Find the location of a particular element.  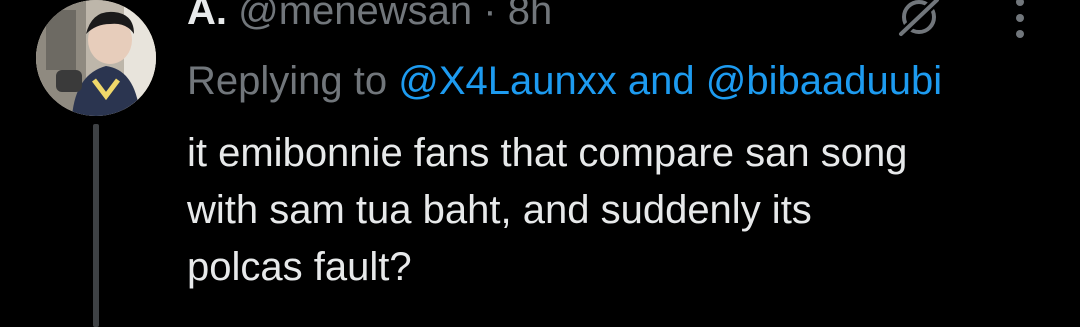

replying-to: Replying to @X4Launxx and @bibaaduubi is located at coordinates (564, 81).